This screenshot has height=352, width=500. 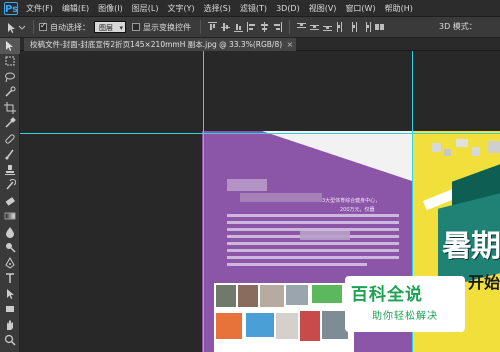 I want to click on zoom-tool, so click(x=10, y=341).